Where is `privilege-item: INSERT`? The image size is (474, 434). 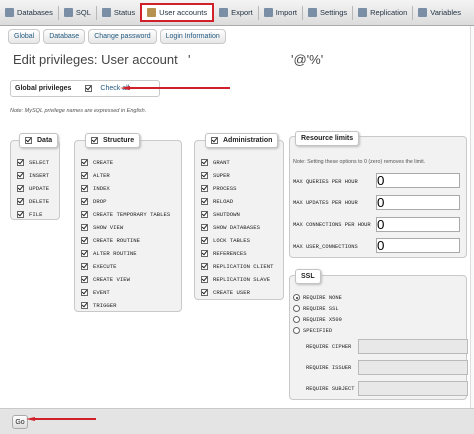 privilege-item: INSERT is located at coordinates (33, 175).